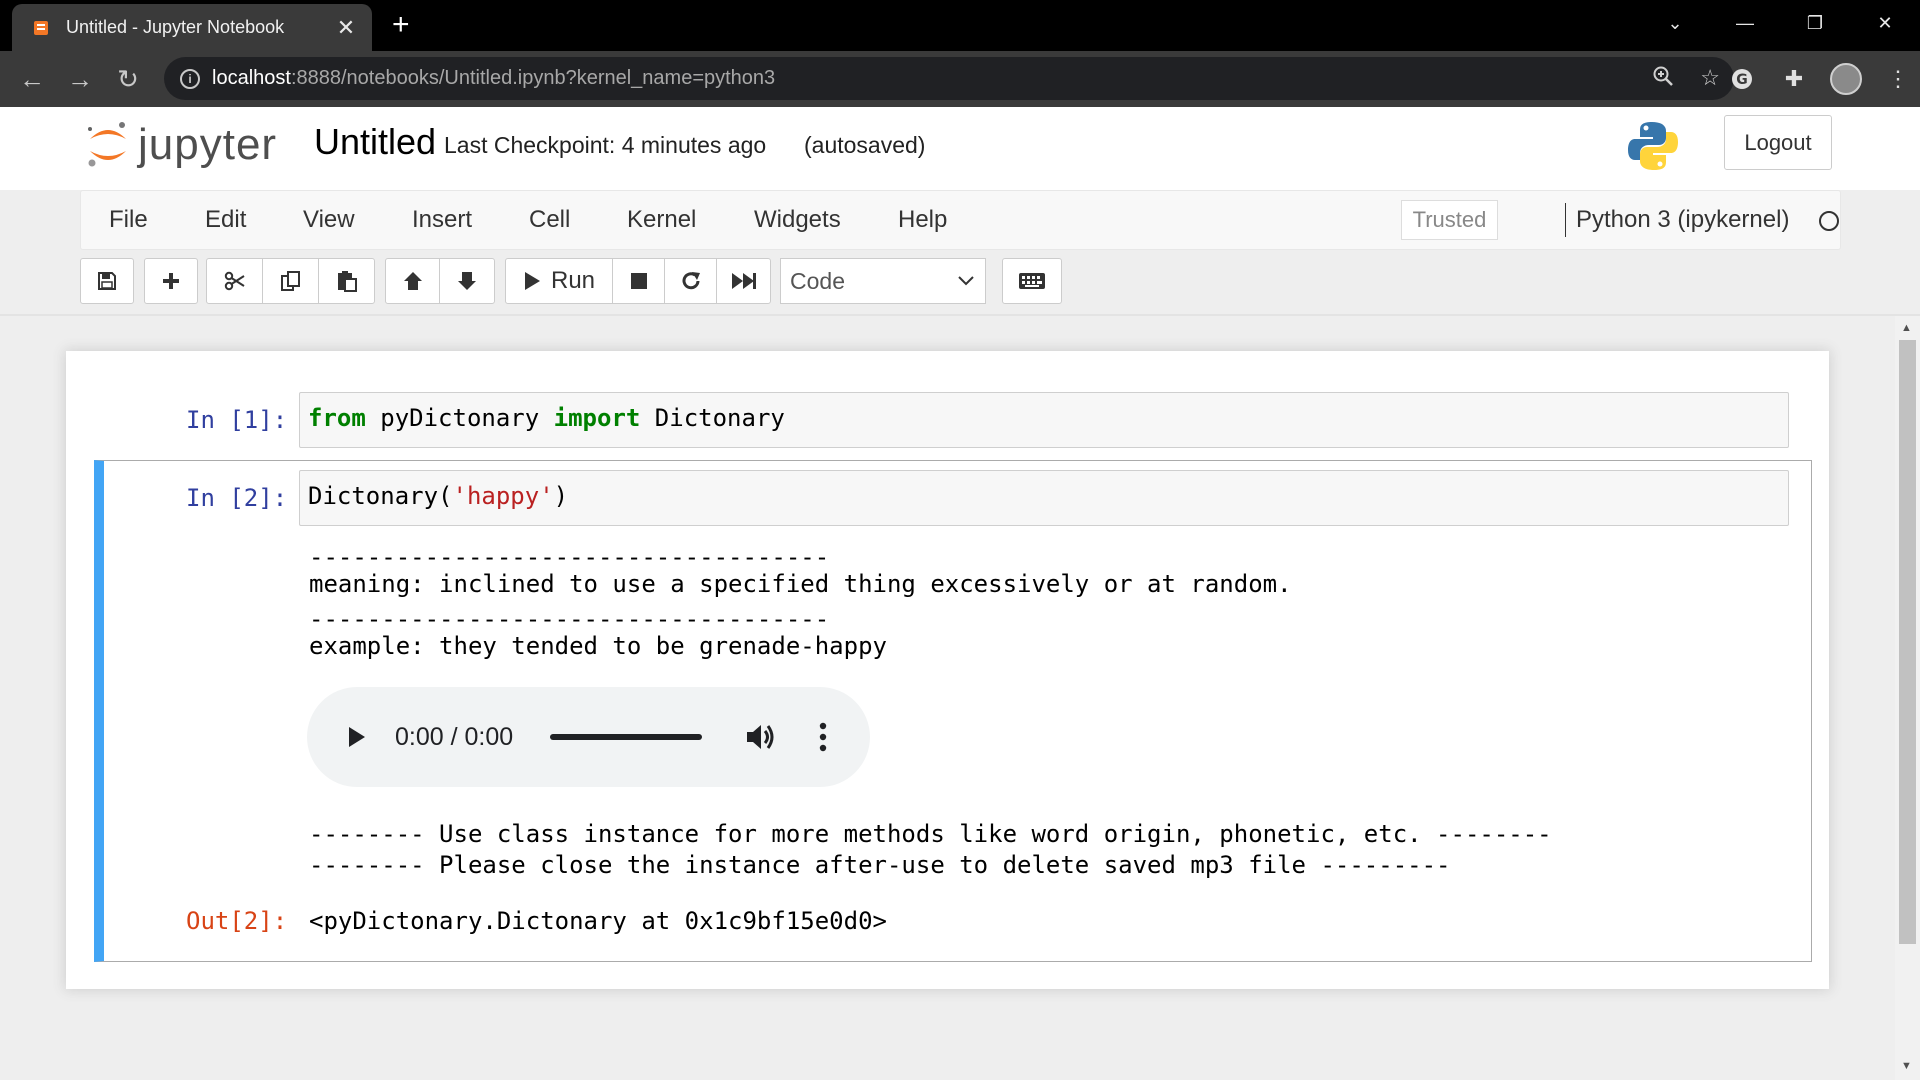  What do you see at coordinates (549, 220) in the screenshot?
I see `menu-cell: Cell` at bounding box center [549, 220].